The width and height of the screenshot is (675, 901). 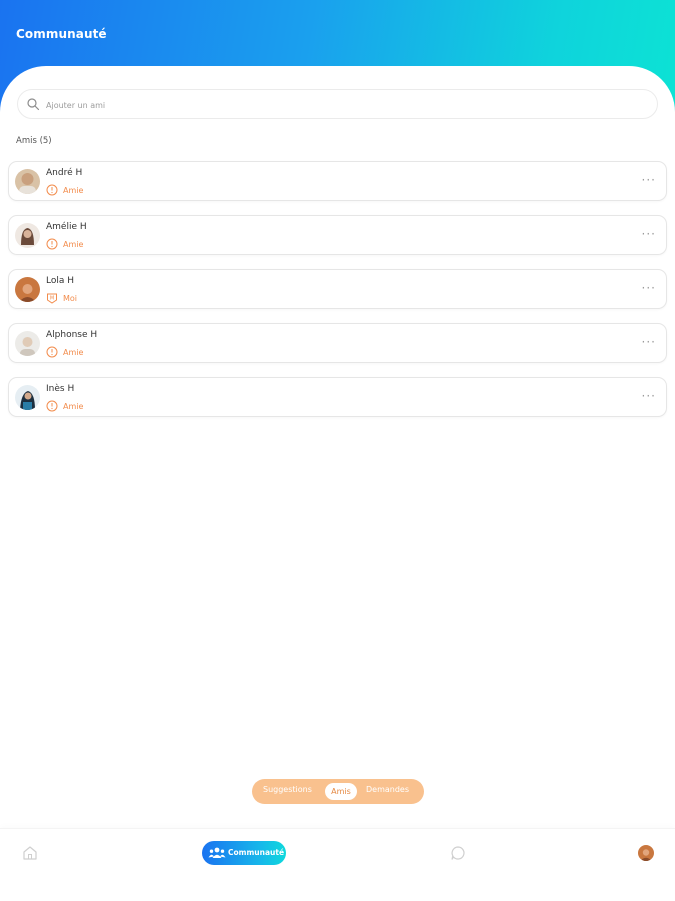 What do you see at coordinates (387, 789) in the screenshot?
I see `tab-demandes: Demandes` at bounding box center [387, 789].